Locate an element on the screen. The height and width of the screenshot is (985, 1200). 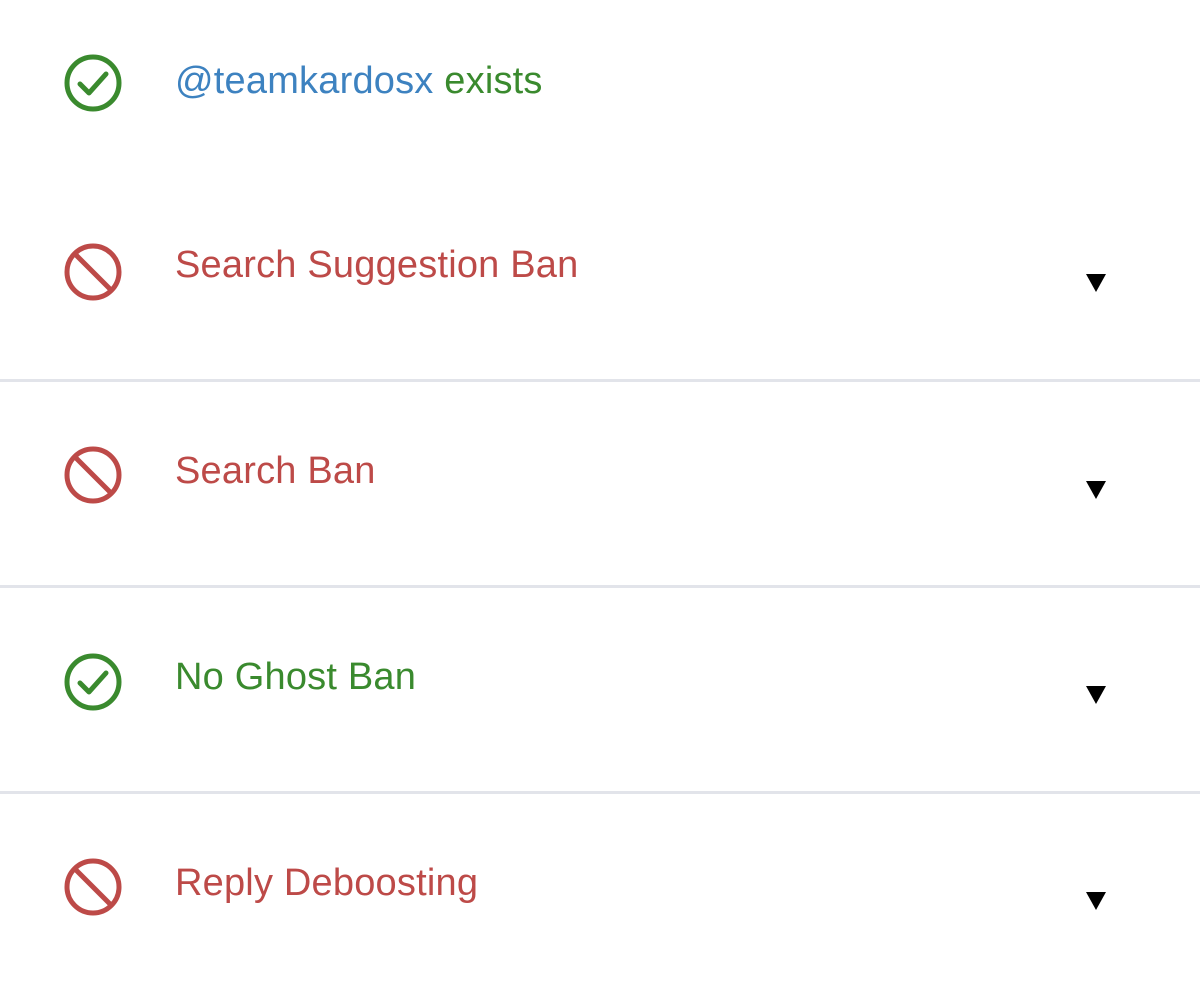
check-label: Search Ban is located at coordinates (275, 471).